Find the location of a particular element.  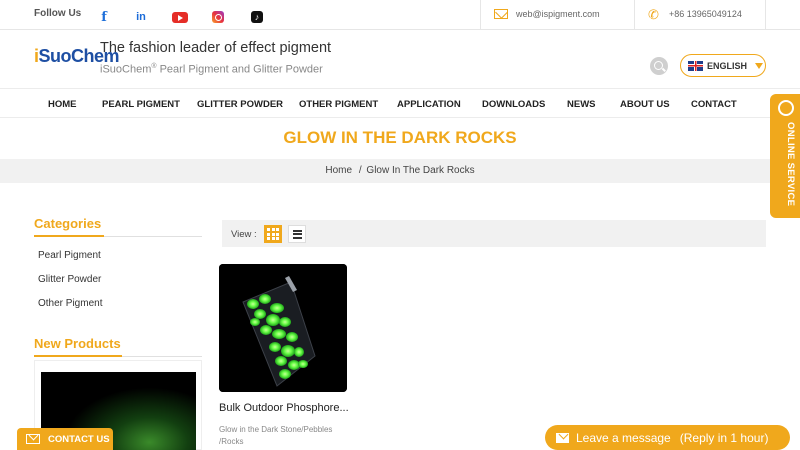

phone-link: +86 13965049124 is located at coordinates (705, 14).